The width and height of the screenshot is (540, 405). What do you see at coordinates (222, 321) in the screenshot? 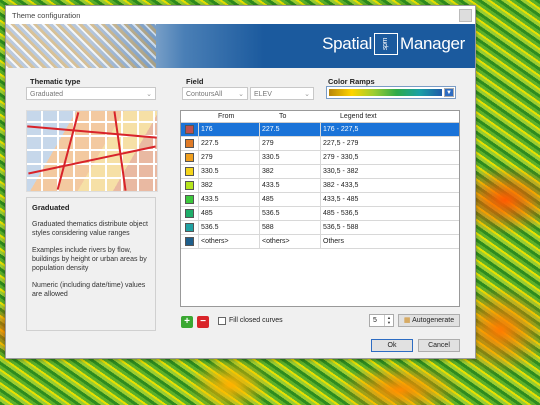
I see `fill-closed-curves-checkbox` at bounding box center [222, 321].